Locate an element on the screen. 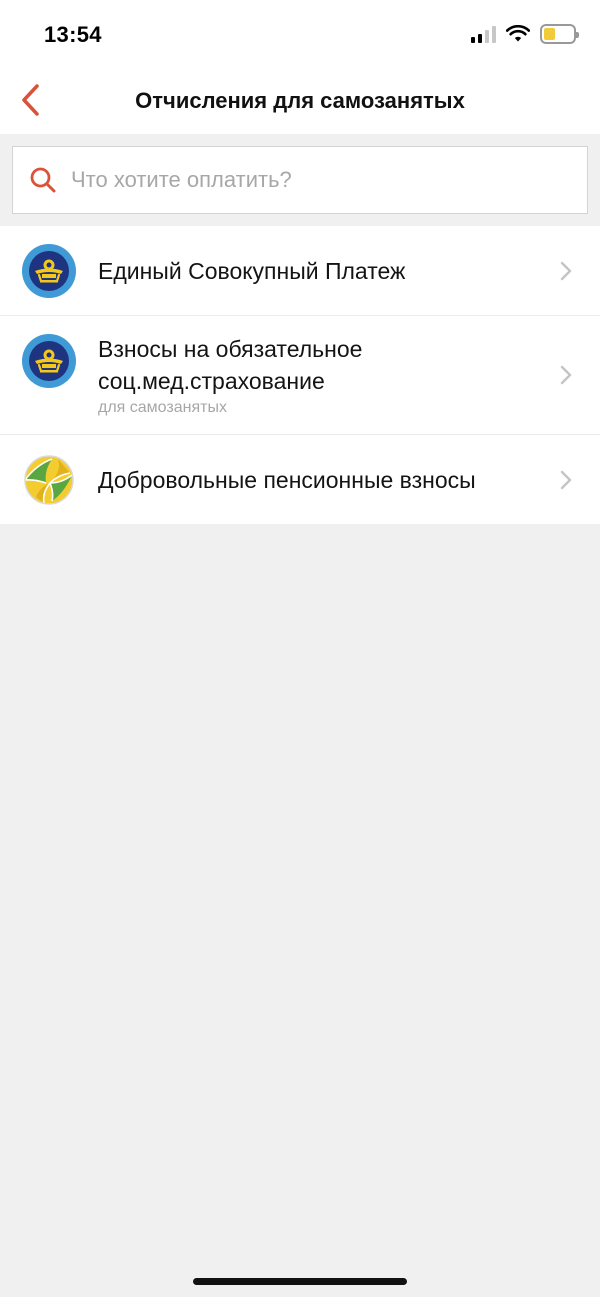 Image resolution: width=600 pixels, height=1297 pixels. list-item-subtitle: для самозанятых is located at coordinates (162, 407).